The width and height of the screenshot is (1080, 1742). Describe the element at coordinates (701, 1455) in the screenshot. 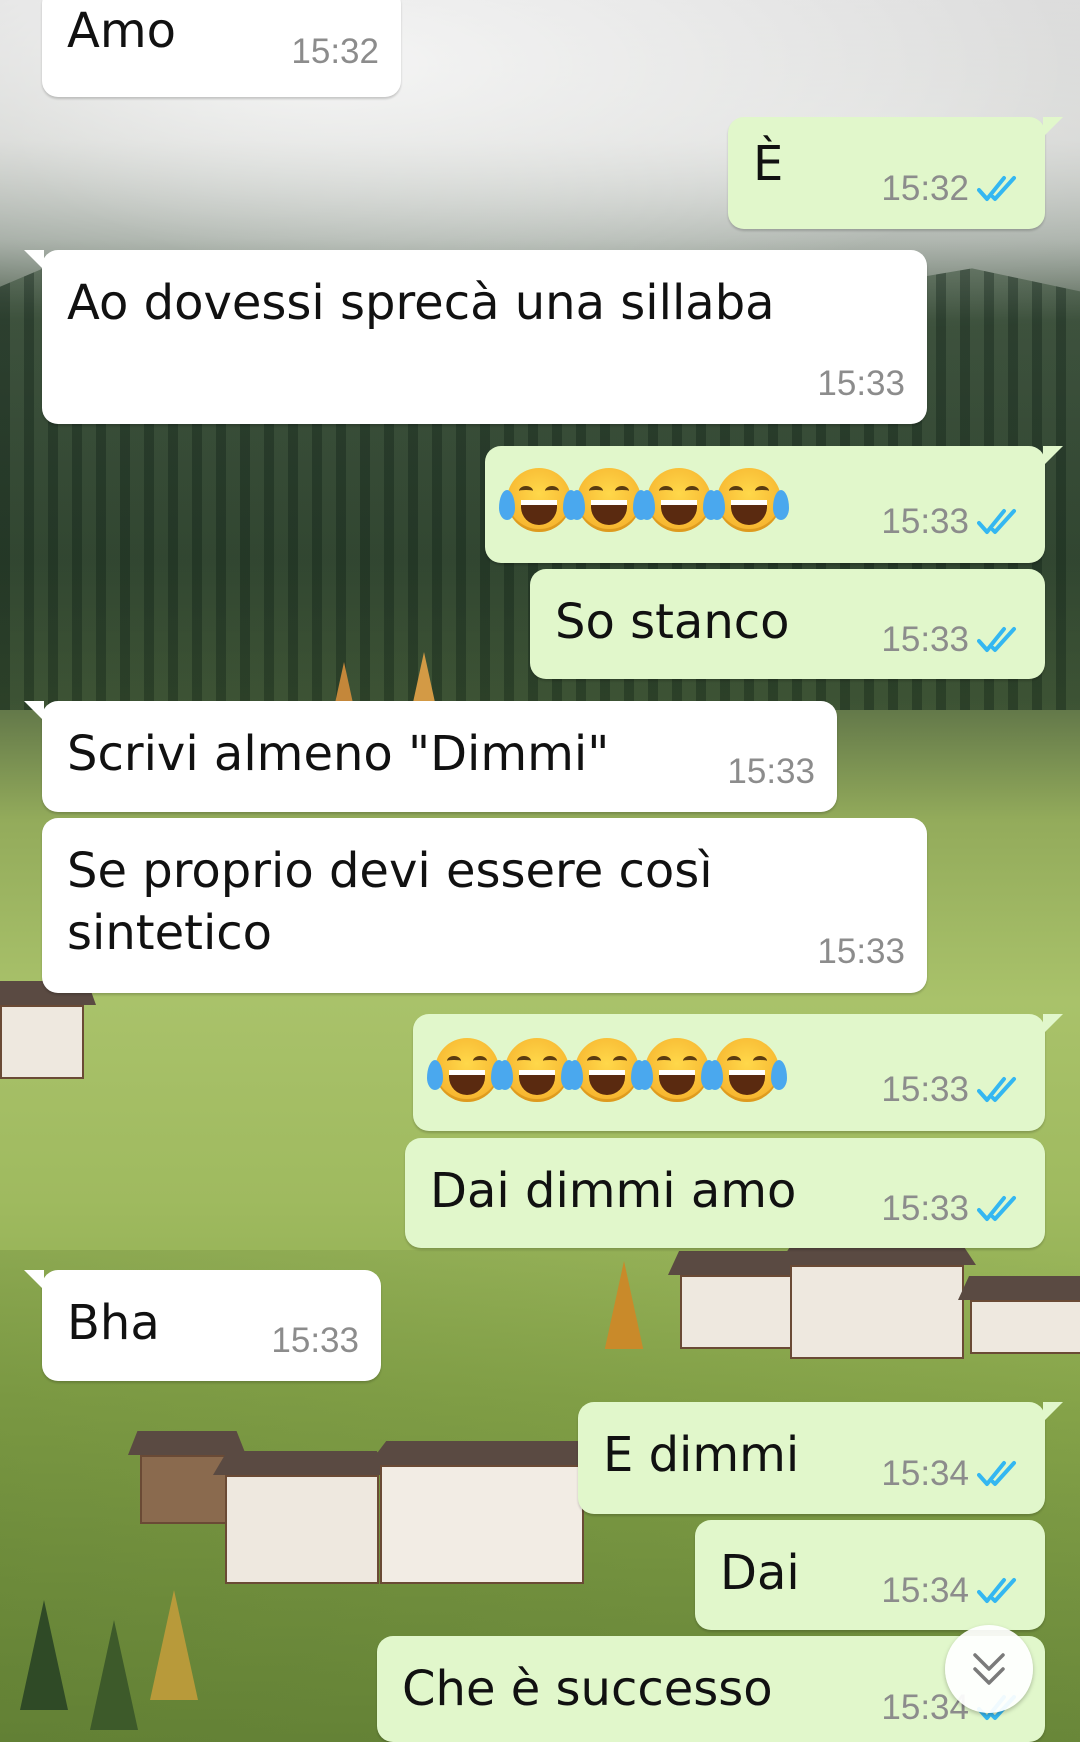

I see `message-text: E dimmi` at that location.